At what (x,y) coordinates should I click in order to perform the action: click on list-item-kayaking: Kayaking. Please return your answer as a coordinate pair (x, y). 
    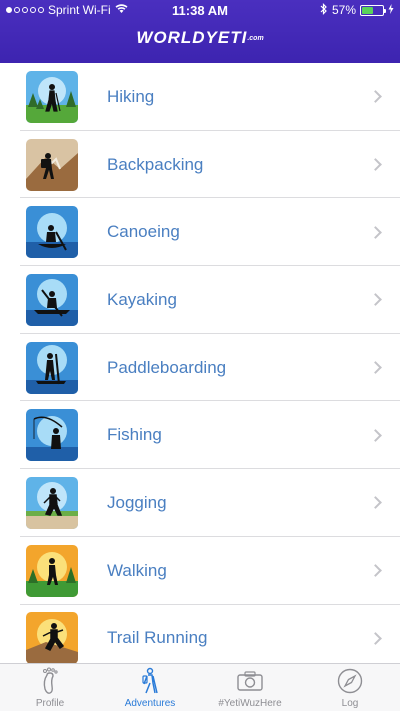
    Looking at the image, I should click on (200, 300).